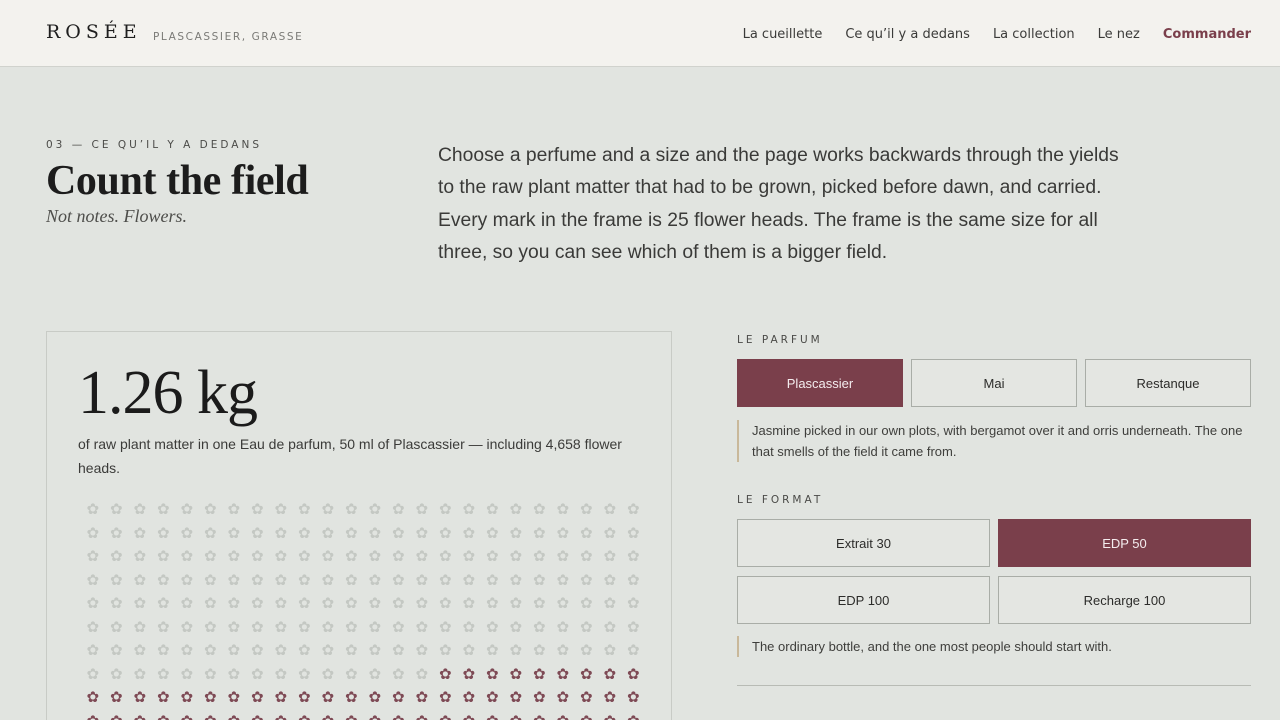  What do you see at coordinates (820, 383) in the screenshot?
I see `parfum-option-plascassier: Plascassier` at bounding box center [820, 383].